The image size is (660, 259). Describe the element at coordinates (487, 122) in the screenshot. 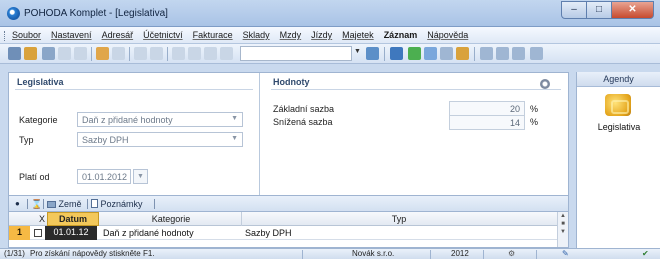

I see `snizena-sazba-value: 14` at that location.